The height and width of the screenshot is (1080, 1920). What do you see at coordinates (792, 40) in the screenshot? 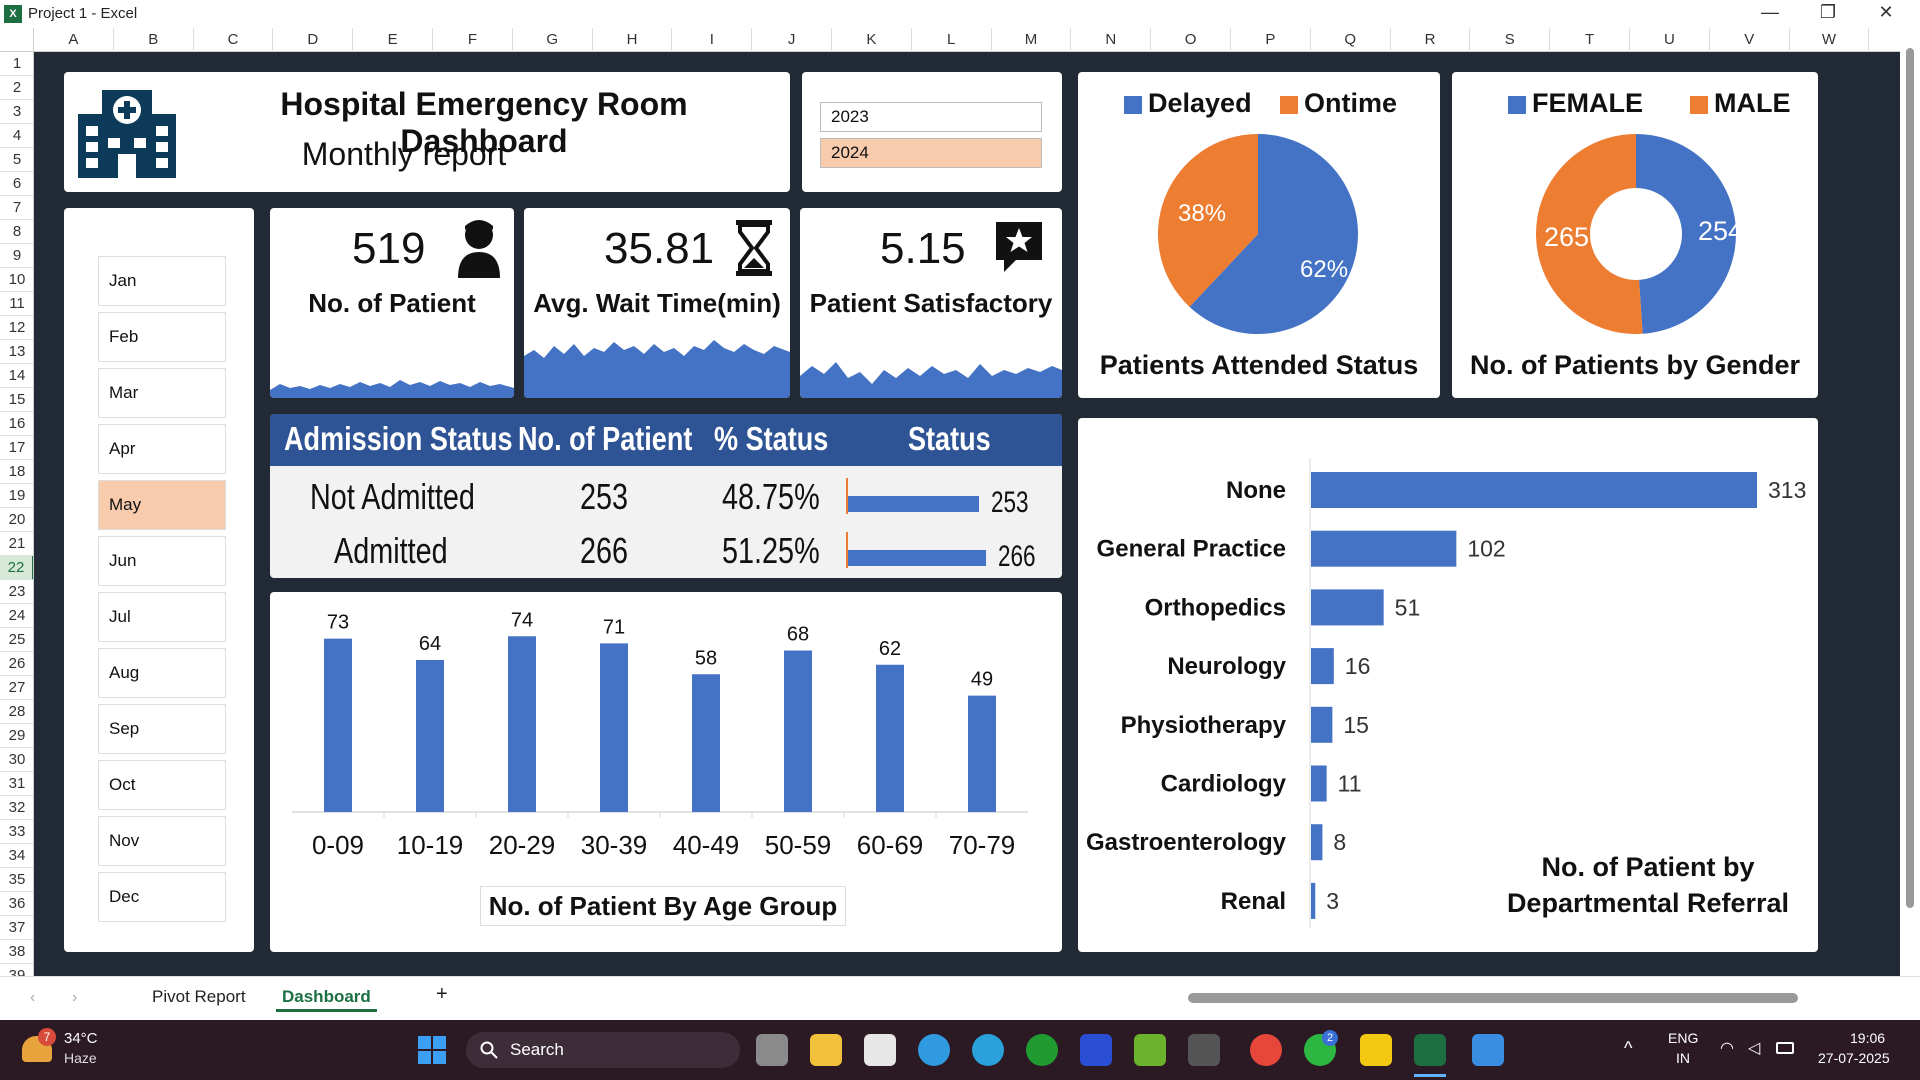
I see `column-header: J` at bounding box center [792, 40].